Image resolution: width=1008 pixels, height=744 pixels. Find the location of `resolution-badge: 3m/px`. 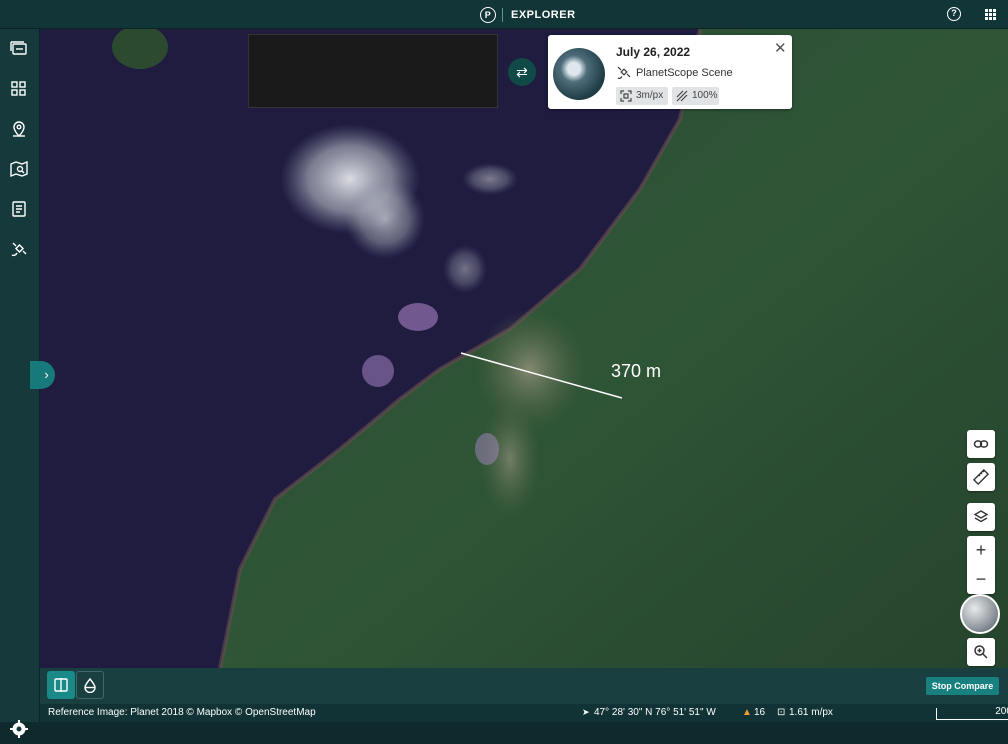

resolution-badge: 3m/px is located at coordinates (642, 96).